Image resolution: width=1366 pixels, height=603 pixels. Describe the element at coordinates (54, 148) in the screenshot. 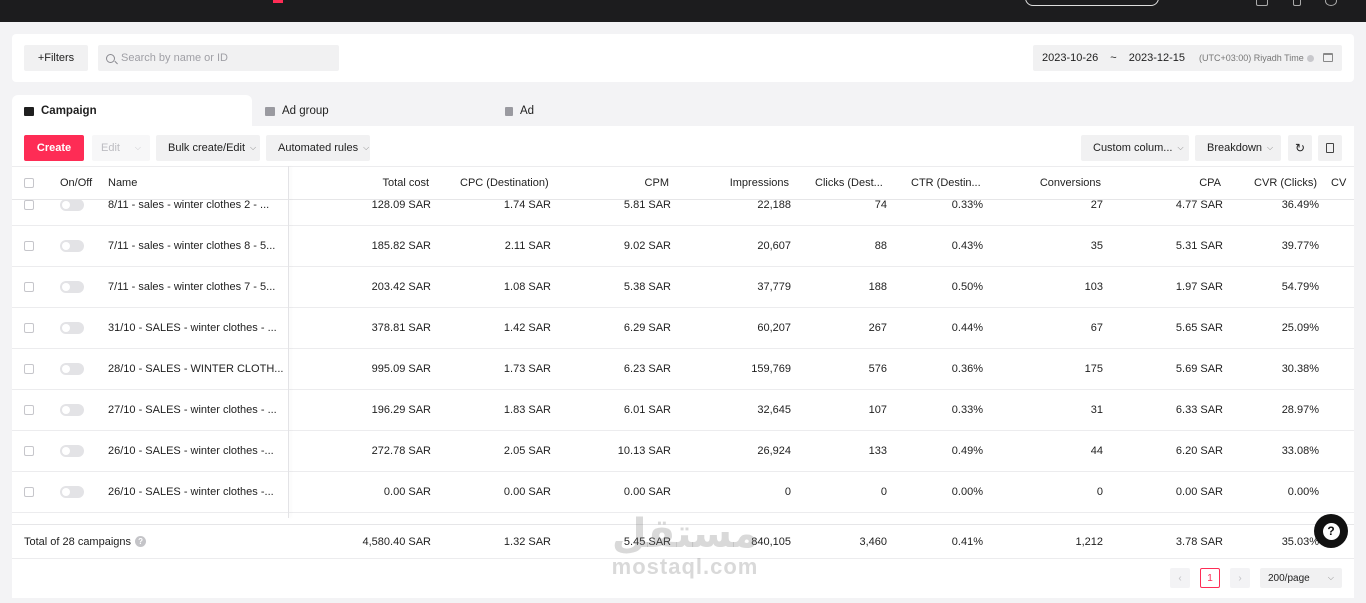

I see `create-button: Create` at that location.